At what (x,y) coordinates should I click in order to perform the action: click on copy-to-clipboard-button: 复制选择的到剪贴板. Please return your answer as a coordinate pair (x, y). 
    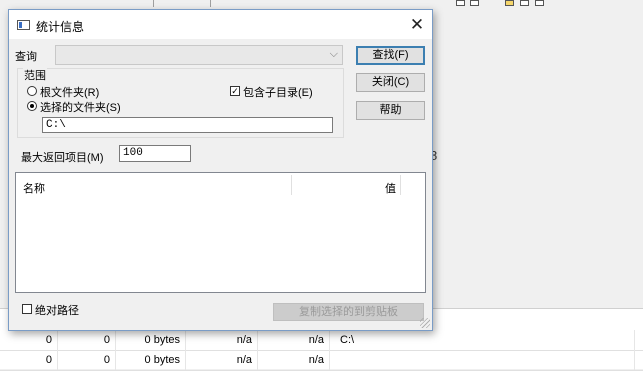
    Looking at the image, I should click on (348, 312).